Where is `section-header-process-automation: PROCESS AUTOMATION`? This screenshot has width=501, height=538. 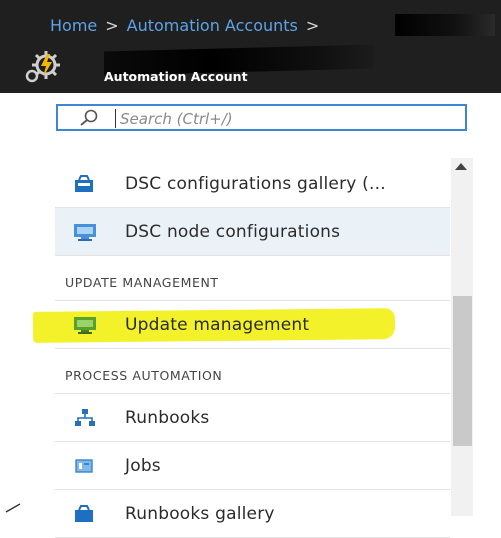
section-header-process-automation: PROCESS AUTOMATION is located at coordinates (252, 371).